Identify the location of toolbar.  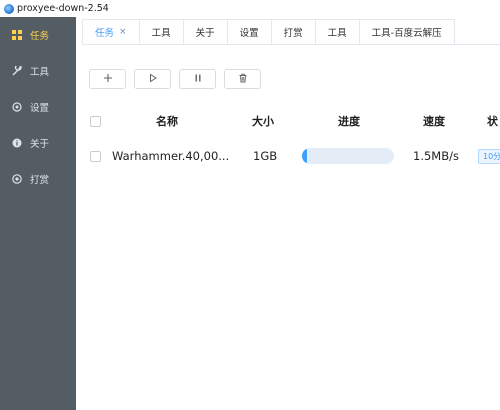
(175, 79).